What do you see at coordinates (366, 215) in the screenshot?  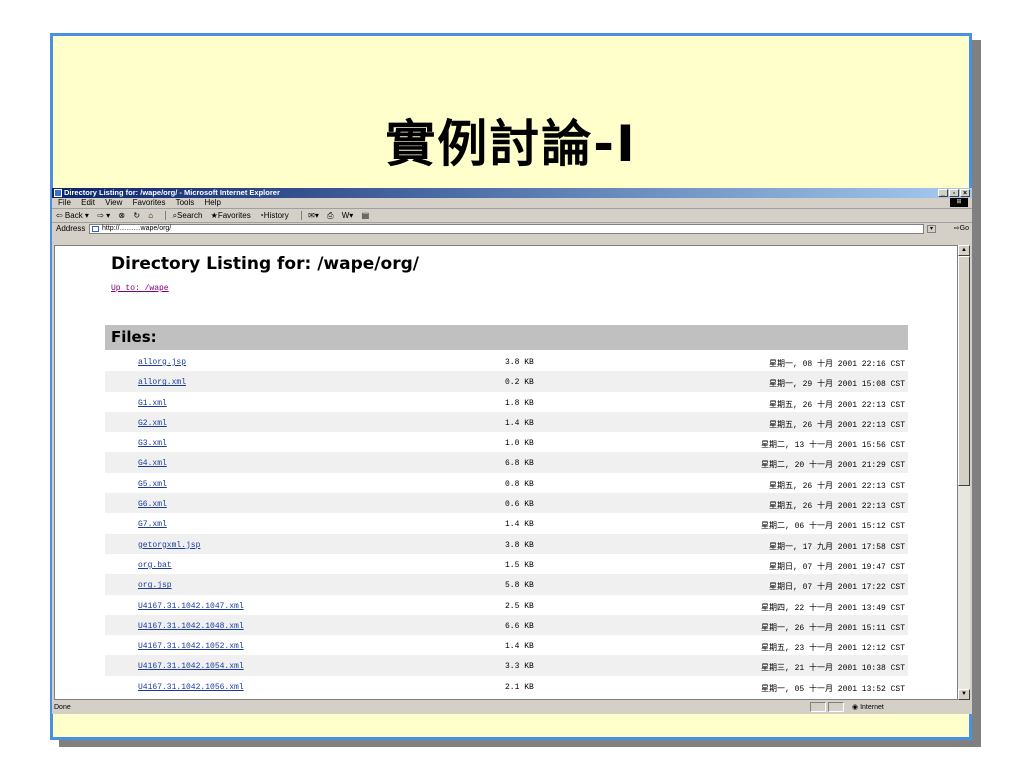 I see `discuss-icon: ▤` at bounding box center [366, 215].